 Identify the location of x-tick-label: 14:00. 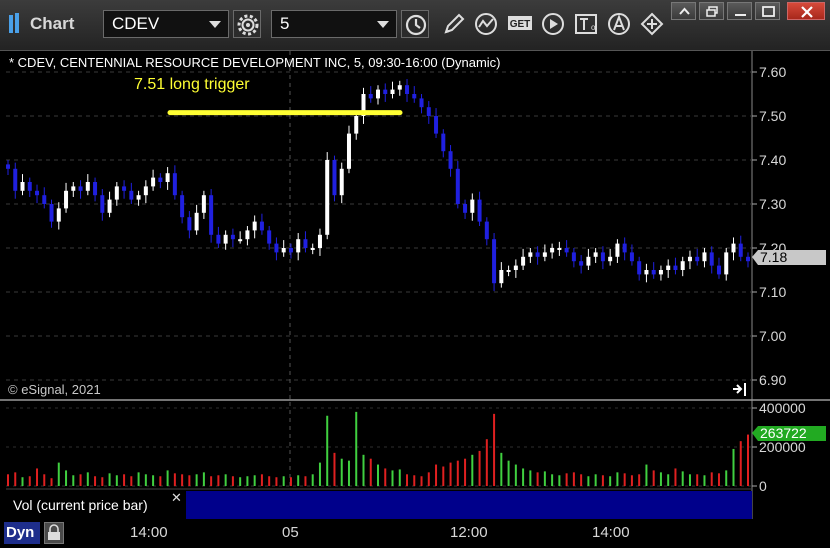
(611, 532).